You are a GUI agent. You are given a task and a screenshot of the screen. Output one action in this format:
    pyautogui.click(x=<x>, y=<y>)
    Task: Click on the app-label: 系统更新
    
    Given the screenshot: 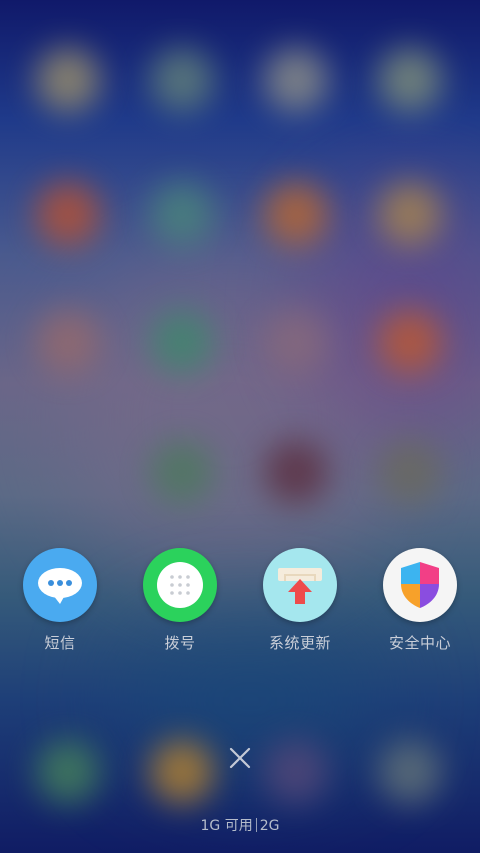 What is the action you would take?
    pyautogui.click(x=299, y=643)
    